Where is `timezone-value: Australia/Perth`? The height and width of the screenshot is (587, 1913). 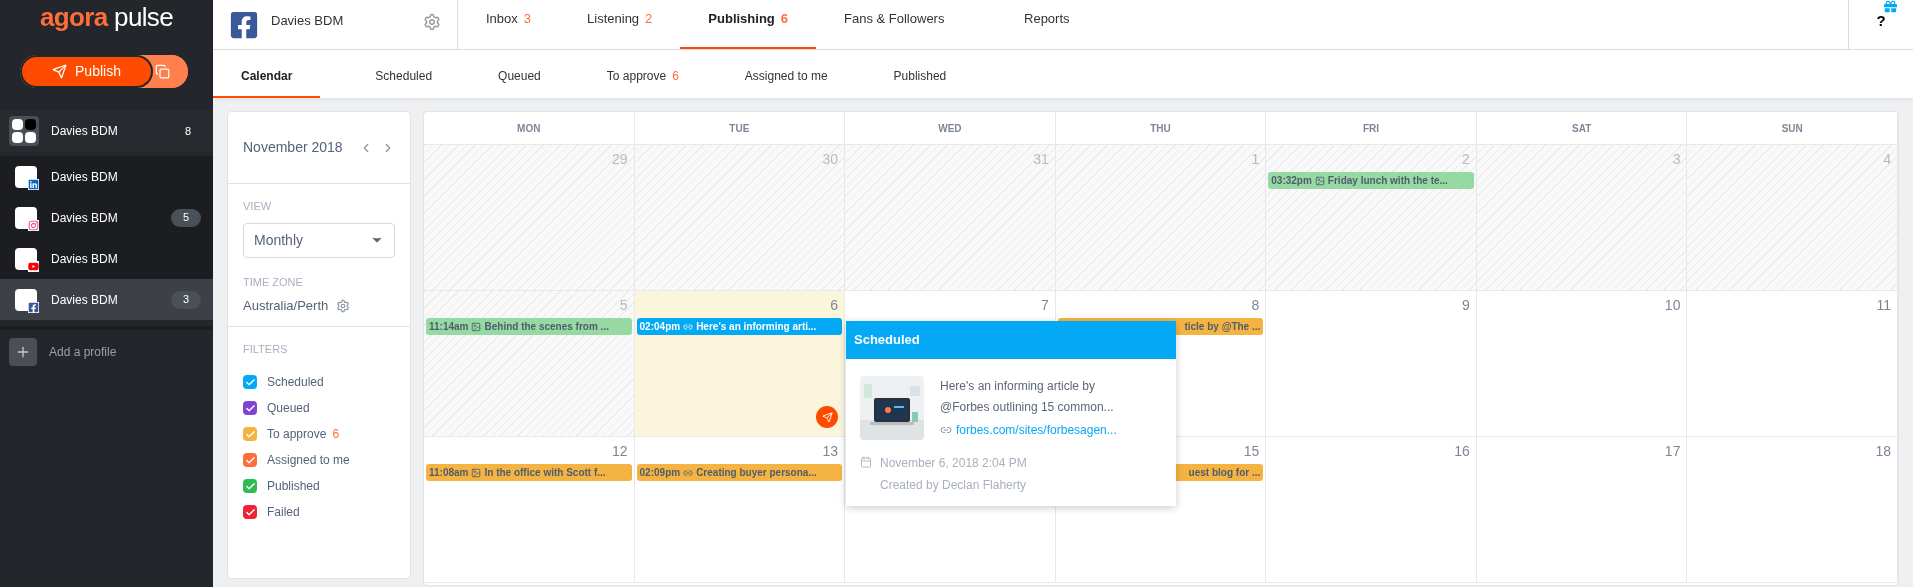
timezone-value: Australia/Perth is located at coordinates (286, 306).